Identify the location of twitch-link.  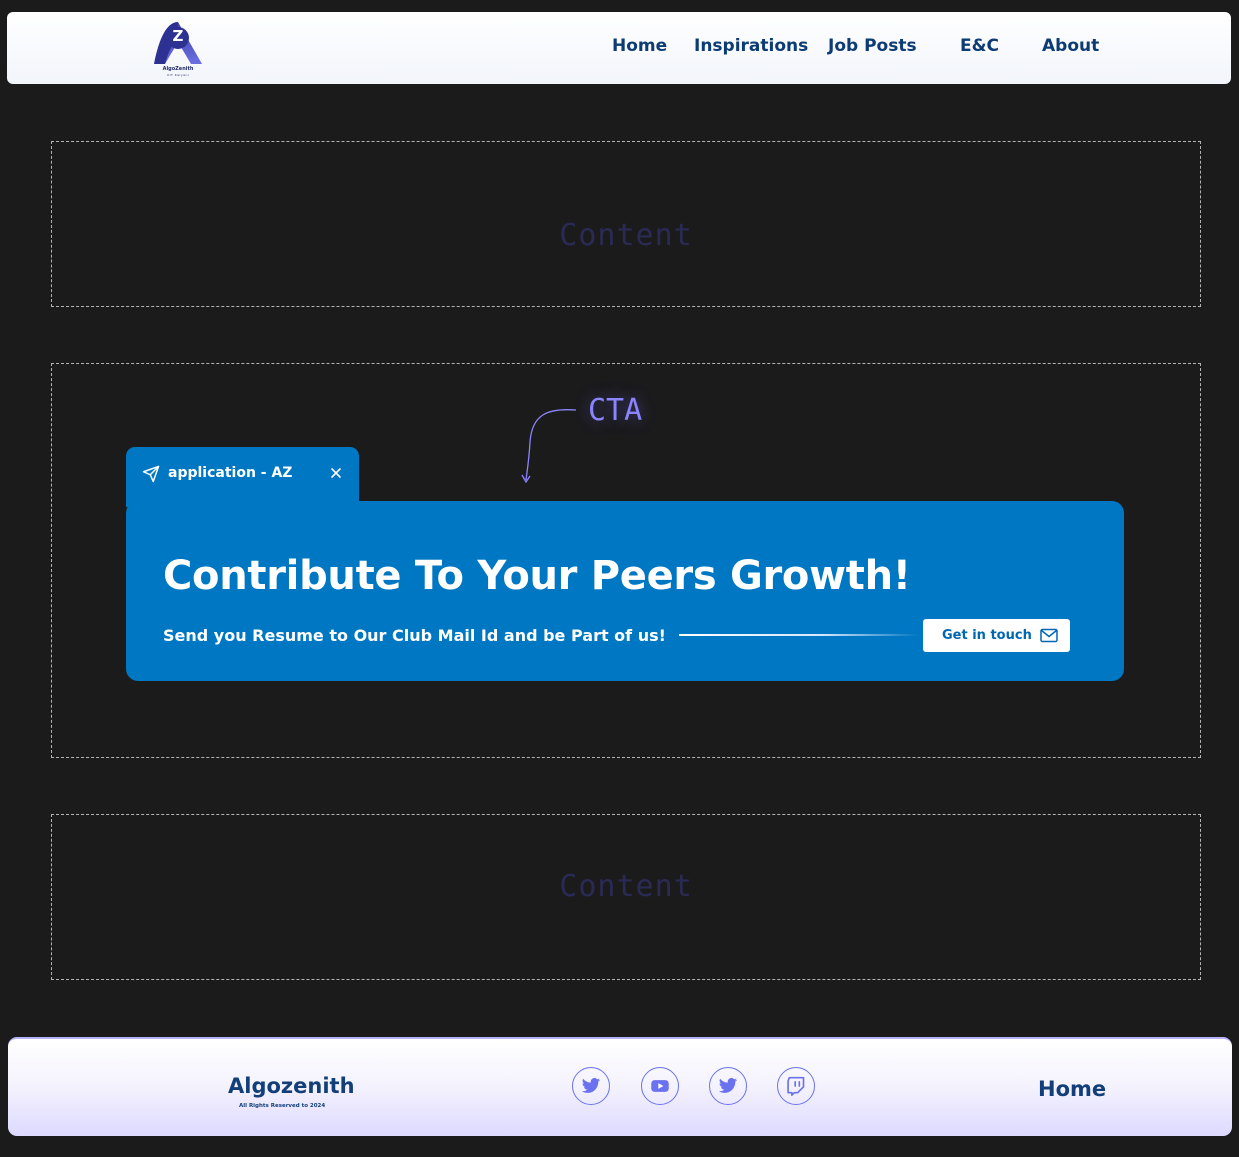
(796, 1086).